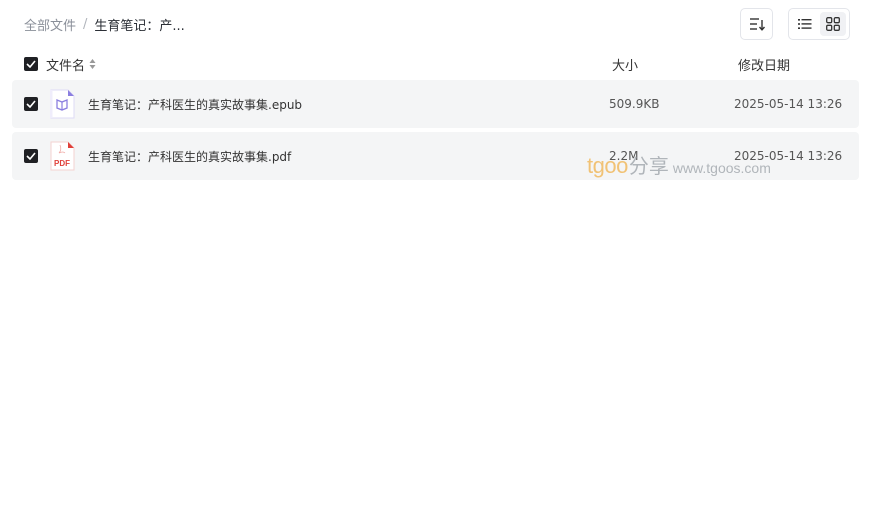 The width and height of the screenshot is (874, 514). I want to click on file-size: 2.2M, so click(624, 156).